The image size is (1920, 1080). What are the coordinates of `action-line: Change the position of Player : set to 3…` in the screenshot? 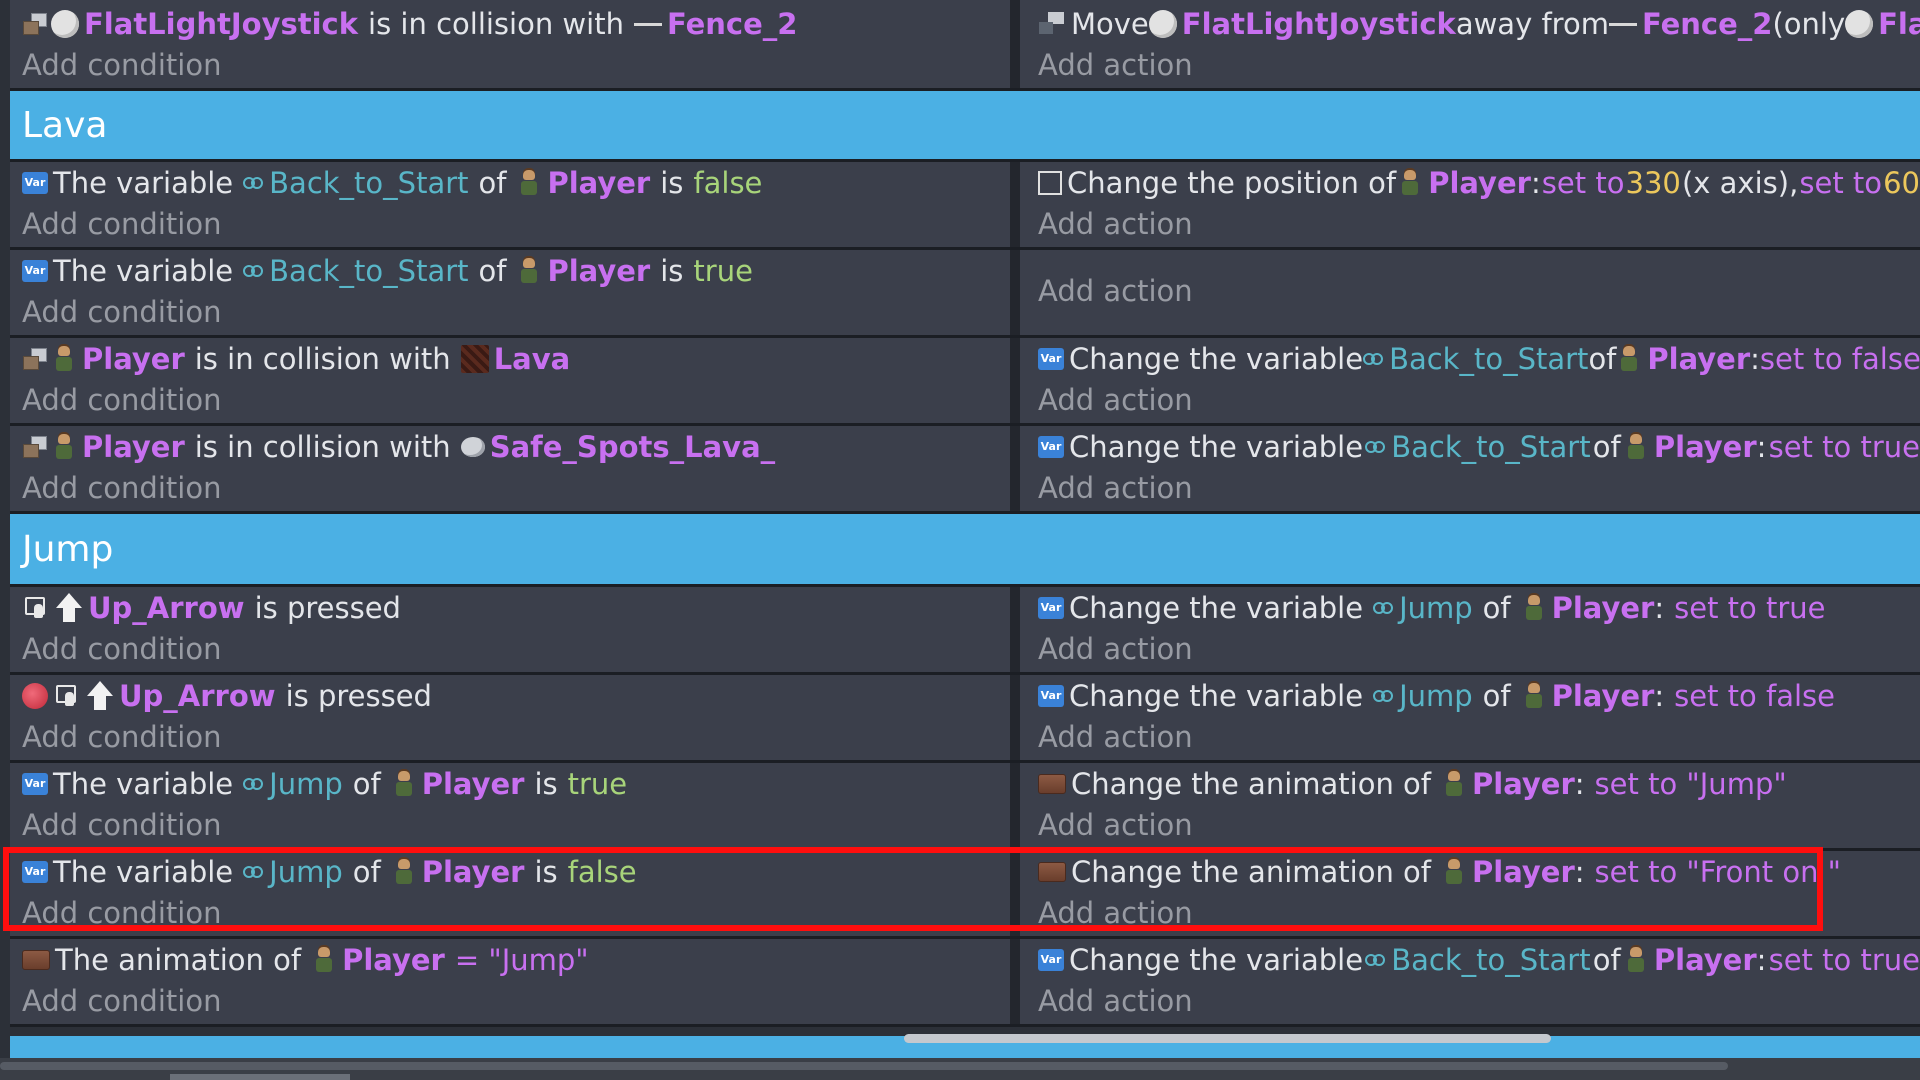 It's located at (1479, 182).